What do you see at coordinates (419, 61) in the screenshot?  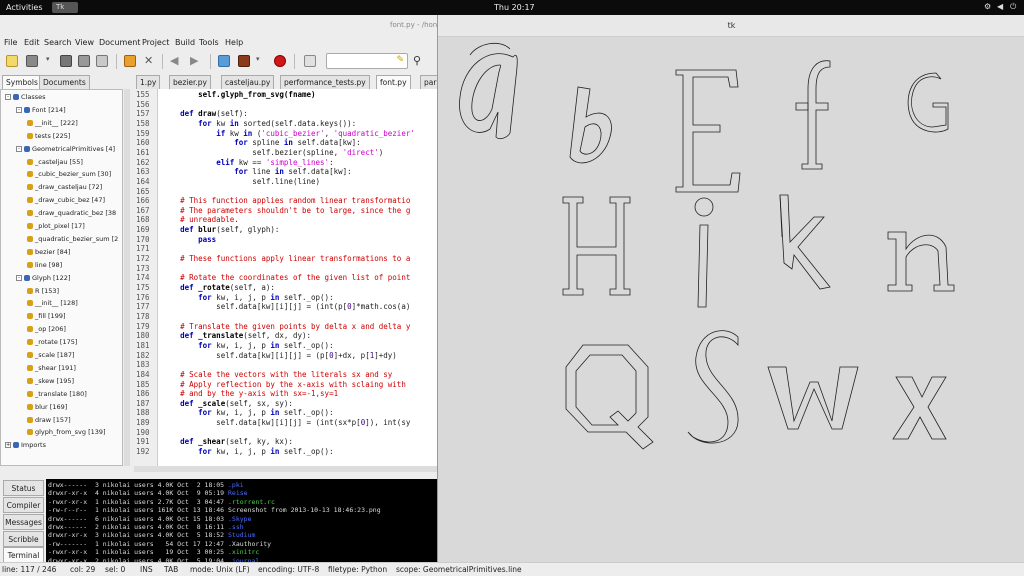 I see `search-icon: ⚲` at bounding box center [419, 61].